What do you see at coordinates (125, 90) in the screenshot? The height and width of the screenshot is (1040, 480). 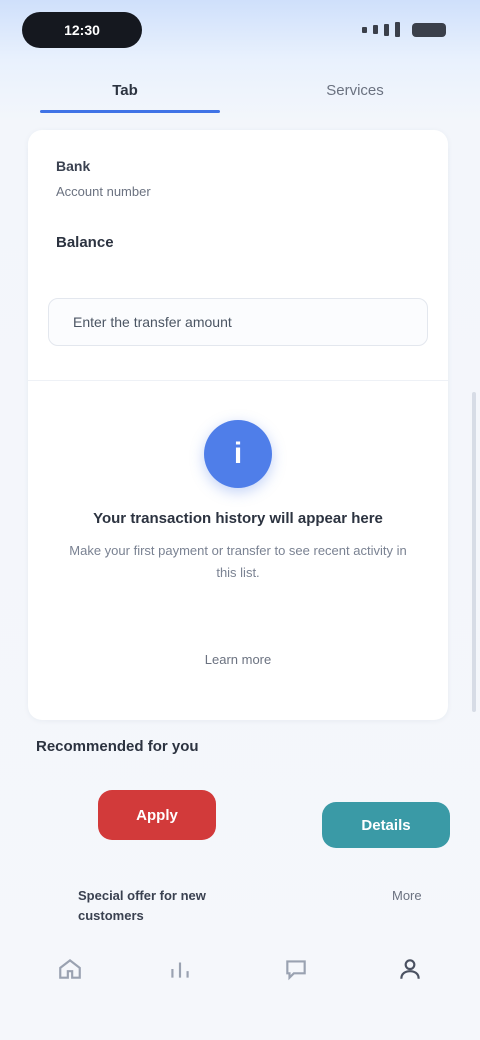 I see `tab-first: Tab` at bounding box center [125, 90].